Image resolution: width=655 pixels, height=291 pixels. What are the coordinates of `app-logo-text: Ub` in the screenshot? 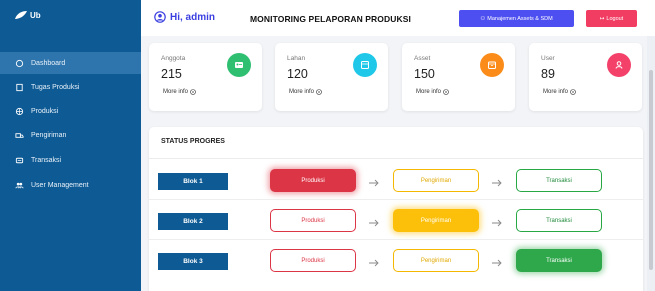 It's located at (35, 15).